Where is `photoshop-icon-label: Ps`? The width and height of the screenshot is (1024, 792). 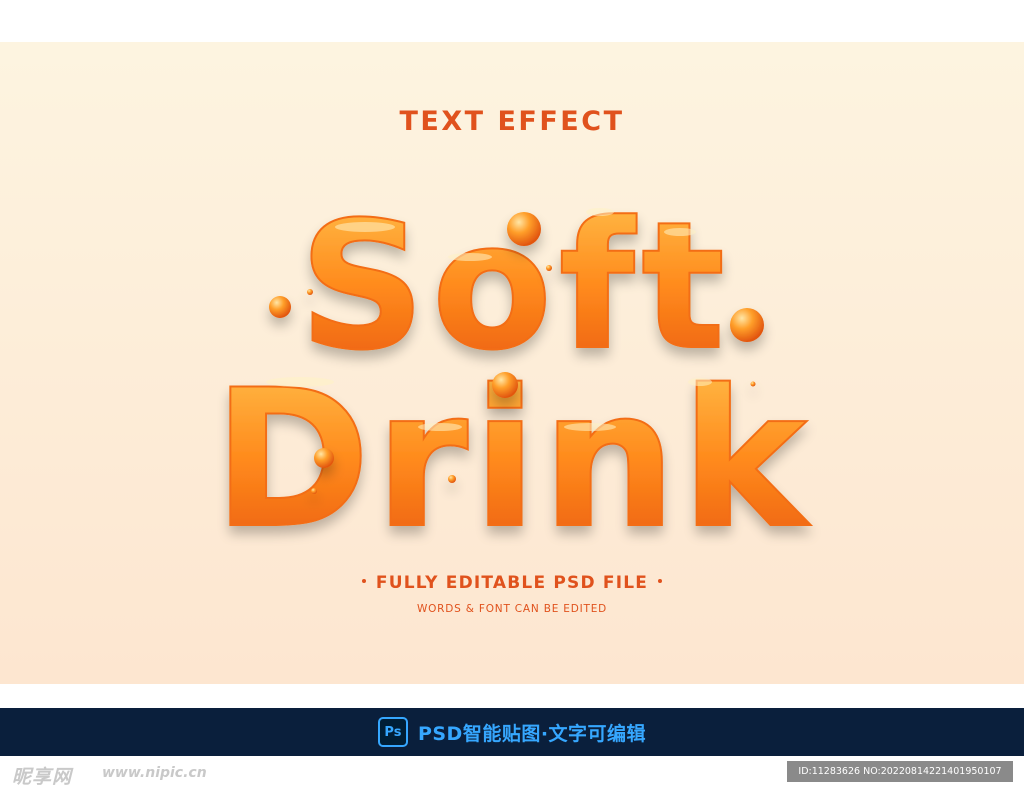 photoshop-icon-label: Ps is located at coordinates (393, 732).